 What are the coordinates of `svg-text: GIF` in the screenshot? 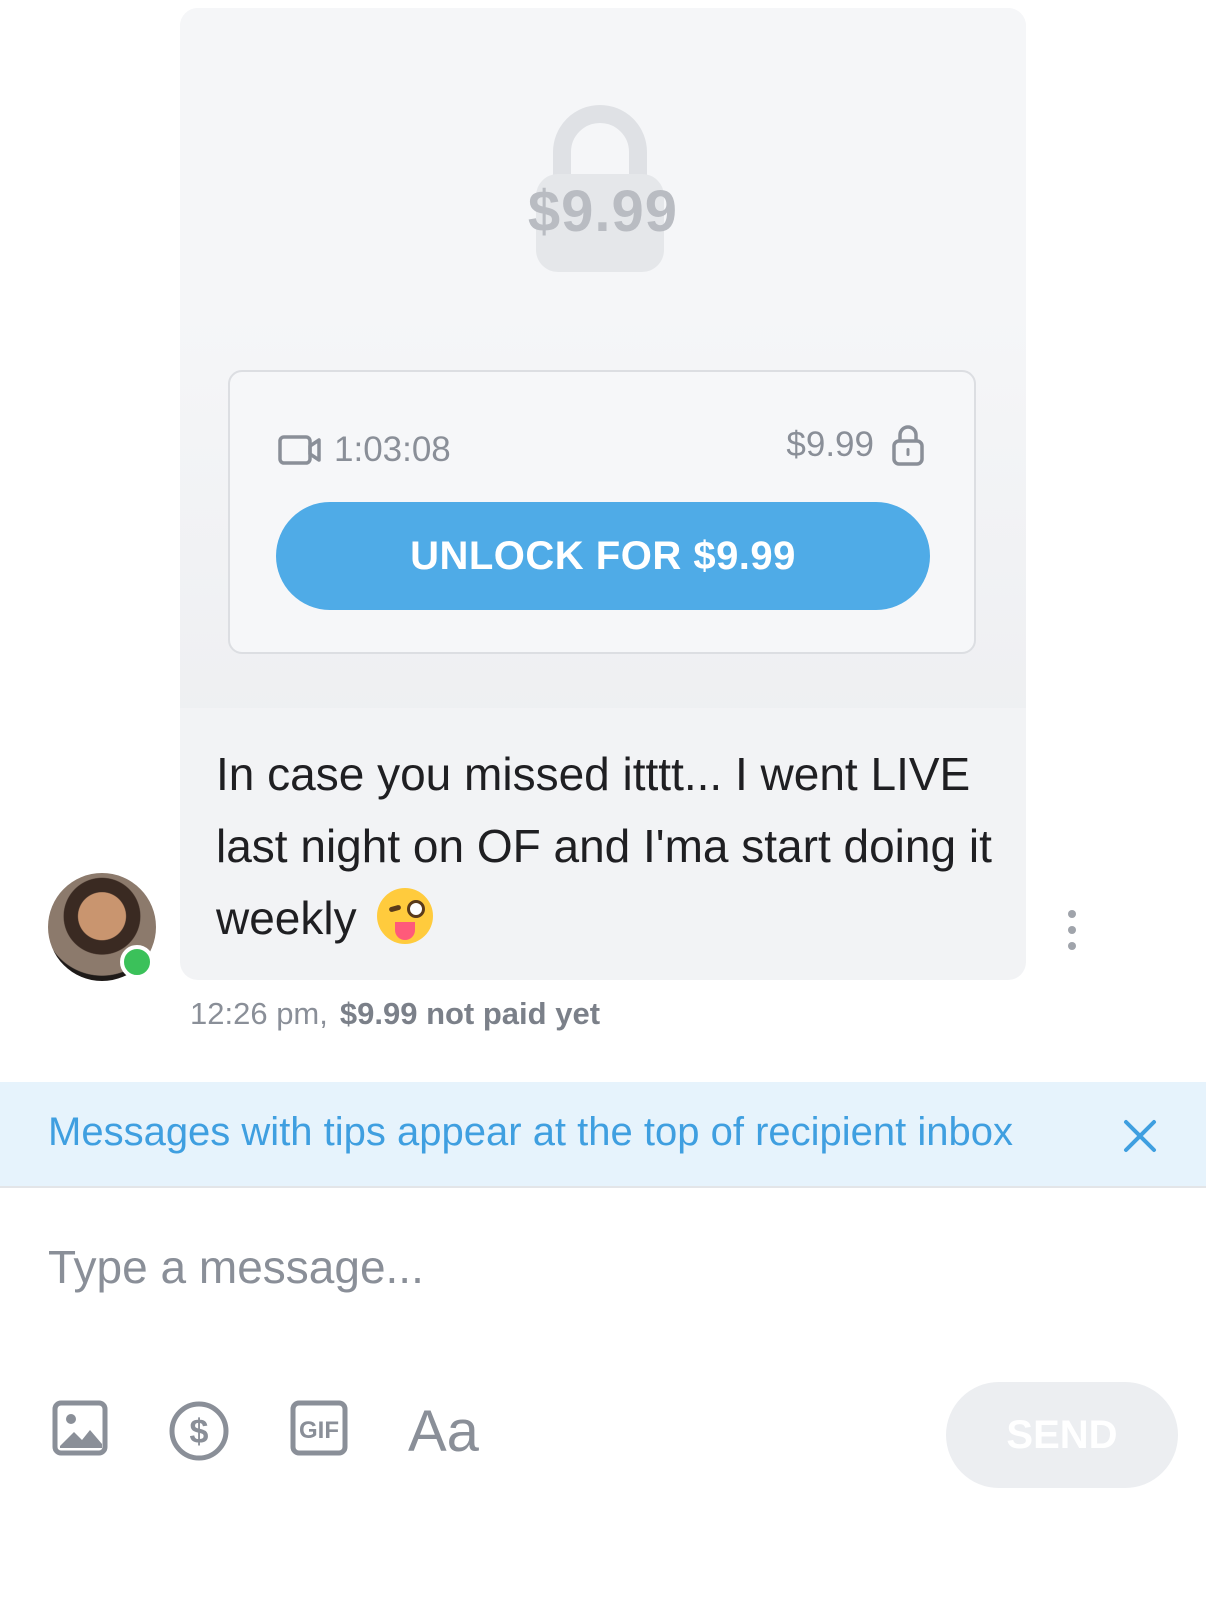 It's located at (319, 1430).